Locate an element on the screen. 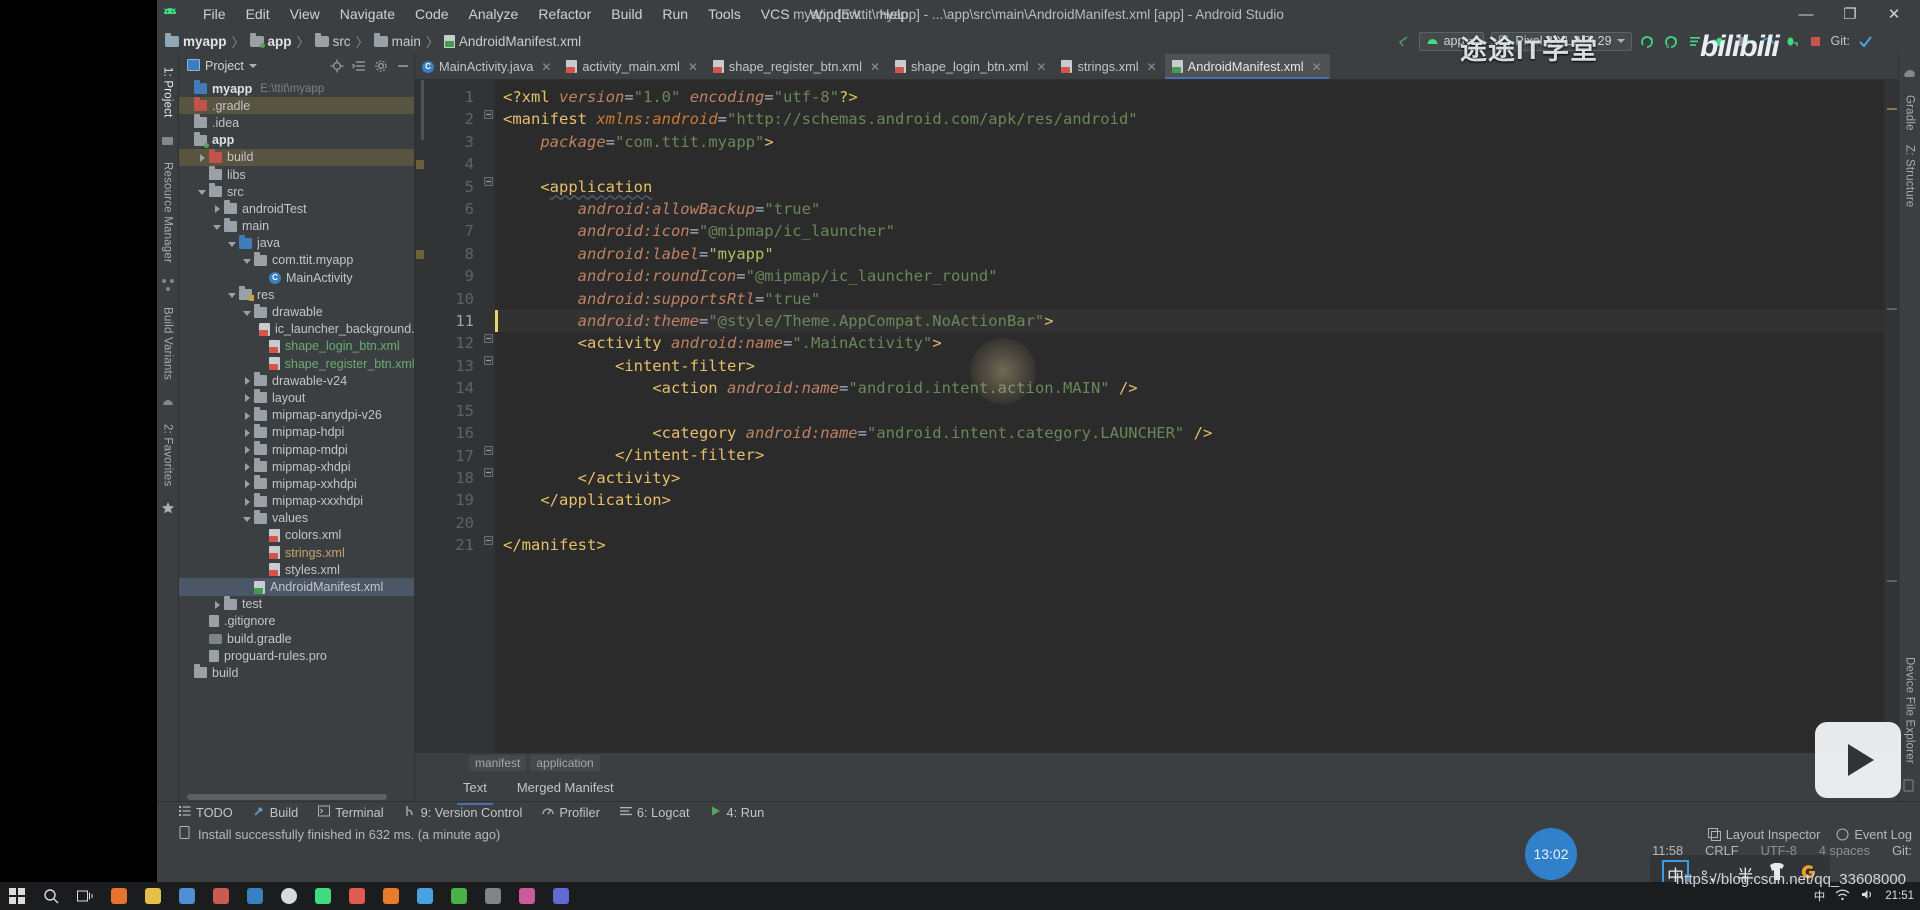 The width and height of the screenshot is (1920, 910). tree-node: mipmap-anydpi-v26 is located at coordinates (296, 415).